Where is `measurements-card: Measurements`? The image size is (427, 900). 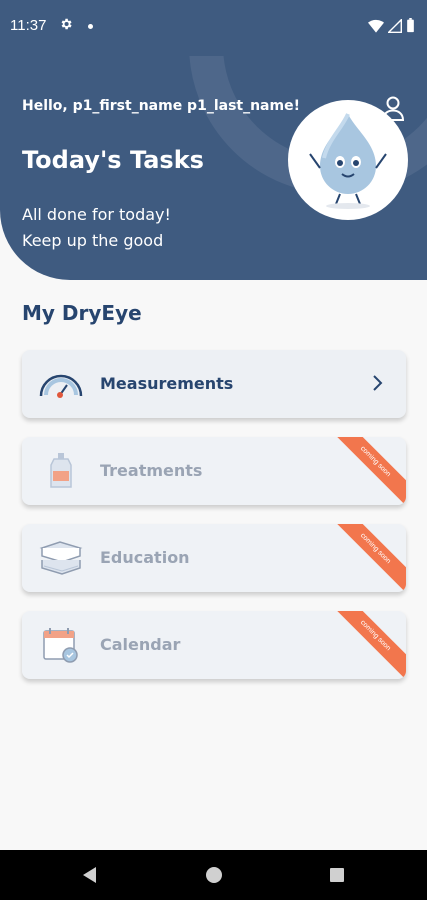 measurements-card: Measurements is located at coordinates (214, 384).